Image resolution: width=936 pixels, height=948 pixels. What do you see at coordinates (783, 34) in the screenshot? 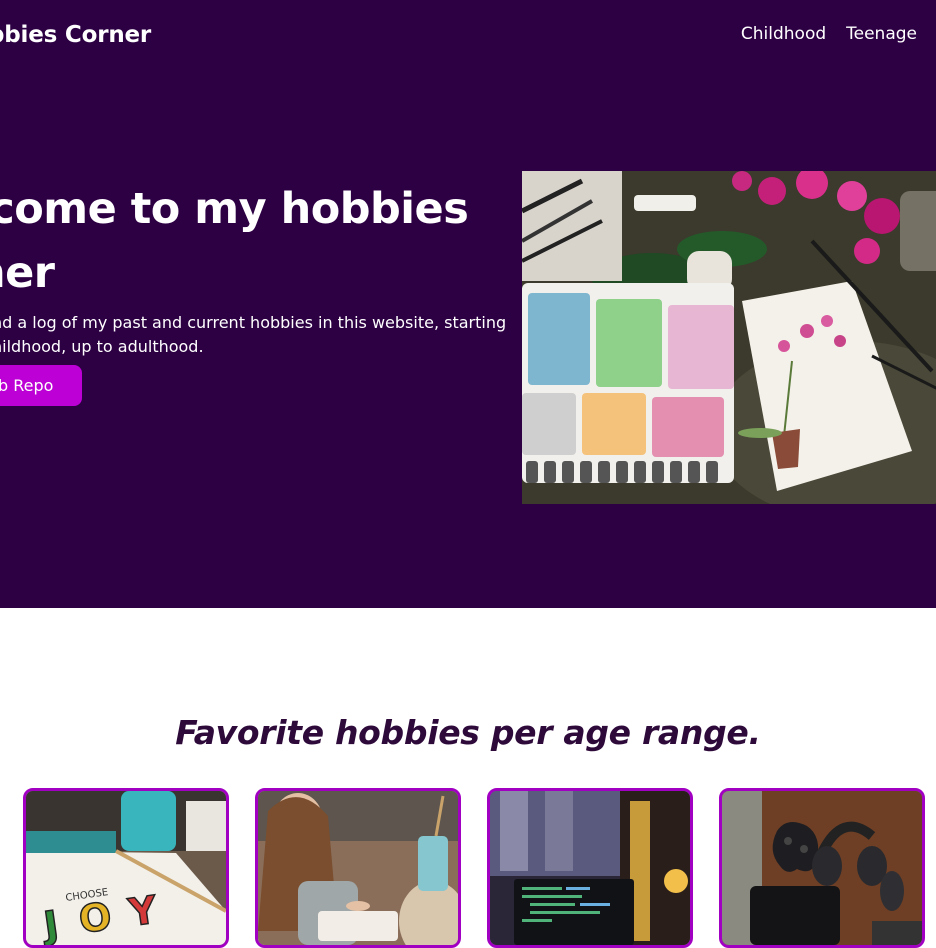
I see `nav-item-childhood: Childhood` at bounding box center [783, 34].